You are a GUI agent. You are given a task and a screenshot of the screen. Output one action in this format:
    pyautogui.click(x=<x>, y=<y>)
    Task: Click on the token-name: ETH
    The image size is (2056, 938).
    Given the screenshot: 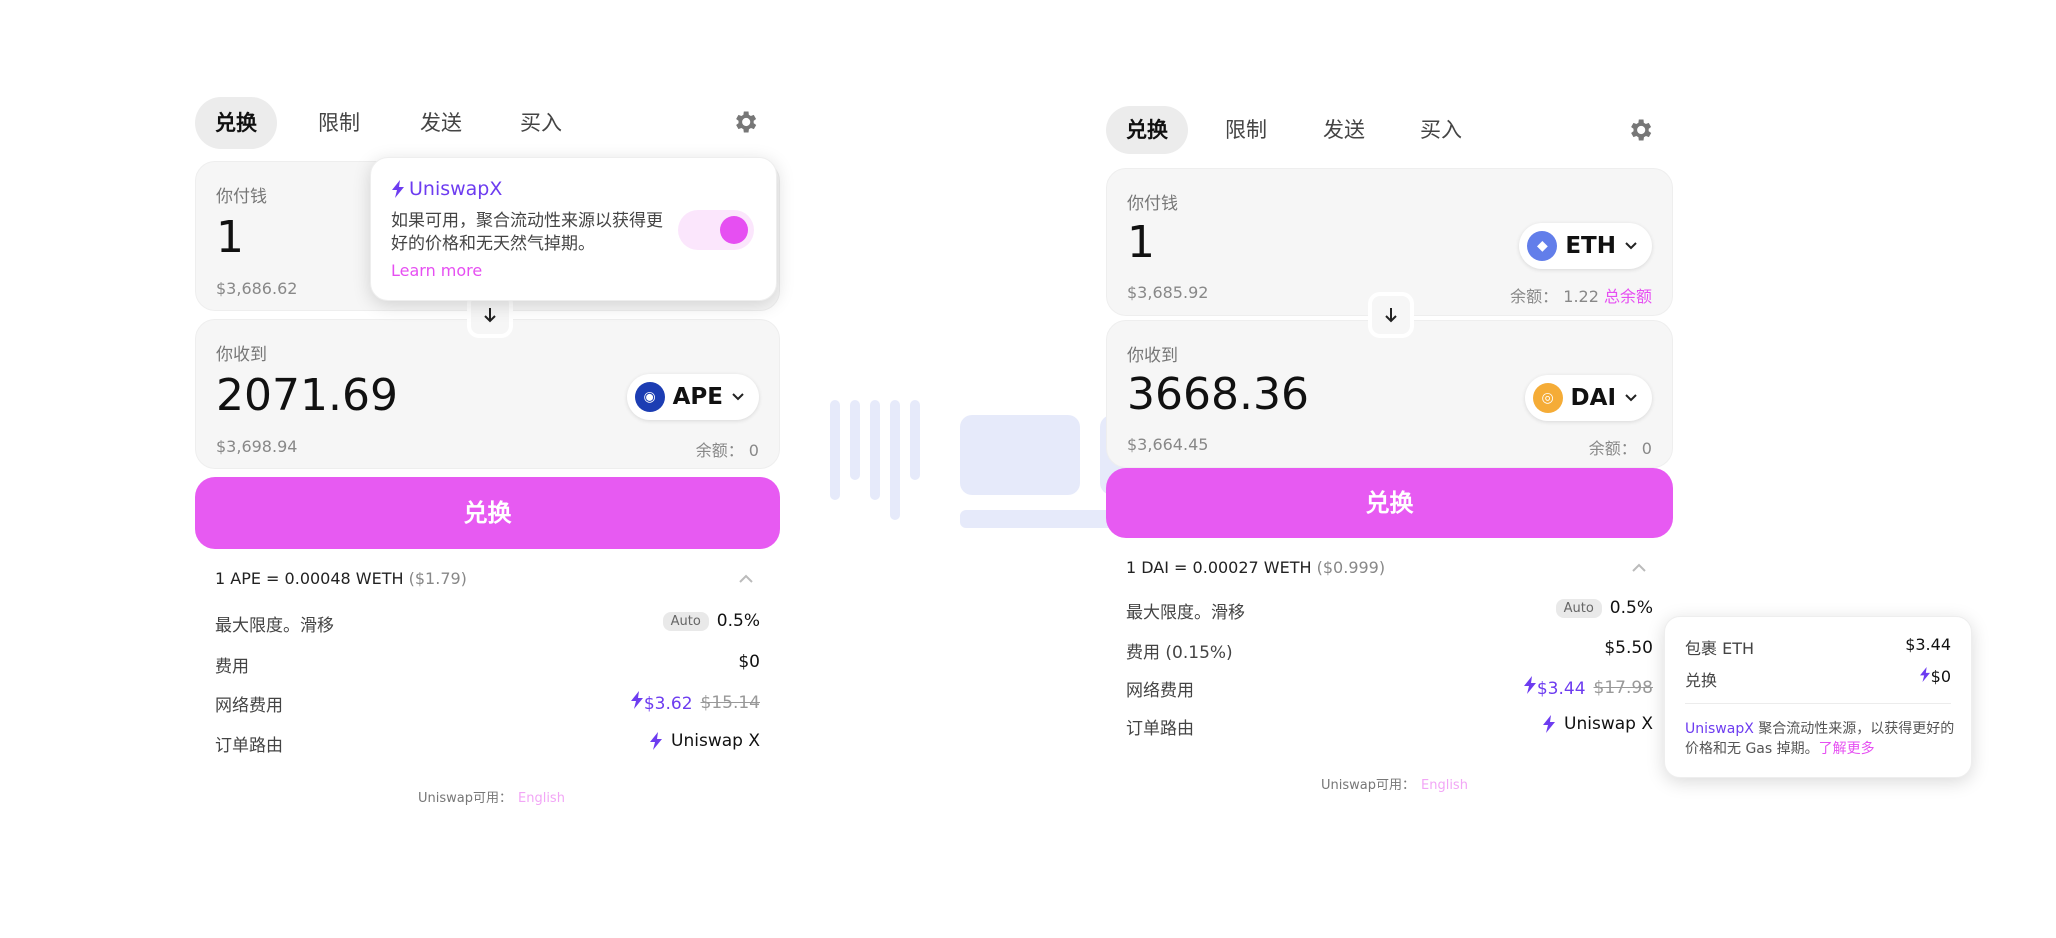 What is the action you would take?
    pyautogui.click(x=1590, y=246)
    